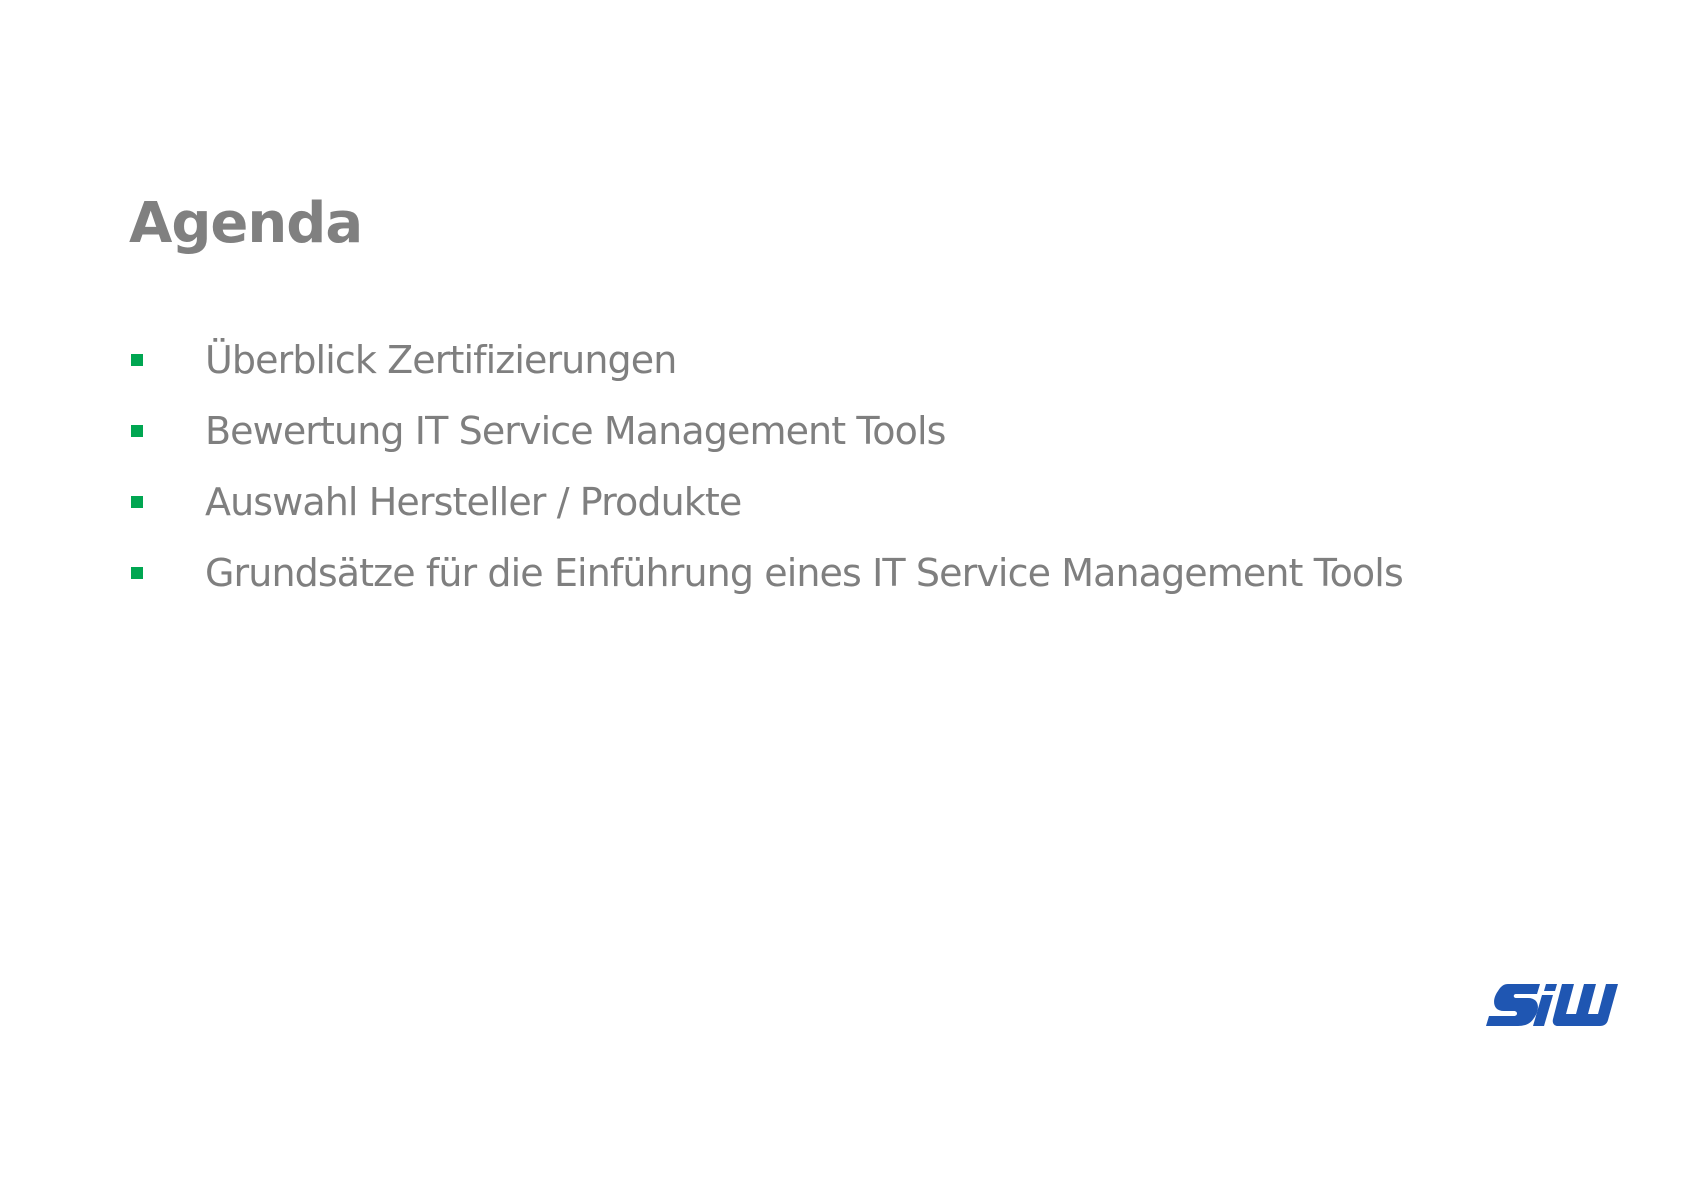 This screenshot has width=1683, height=1190. What do you see at coordinates (575, 431) in the screenshot?
I see `list-item-label: Bewertung IT Service Management Tools` at bounding box center [575, 431].